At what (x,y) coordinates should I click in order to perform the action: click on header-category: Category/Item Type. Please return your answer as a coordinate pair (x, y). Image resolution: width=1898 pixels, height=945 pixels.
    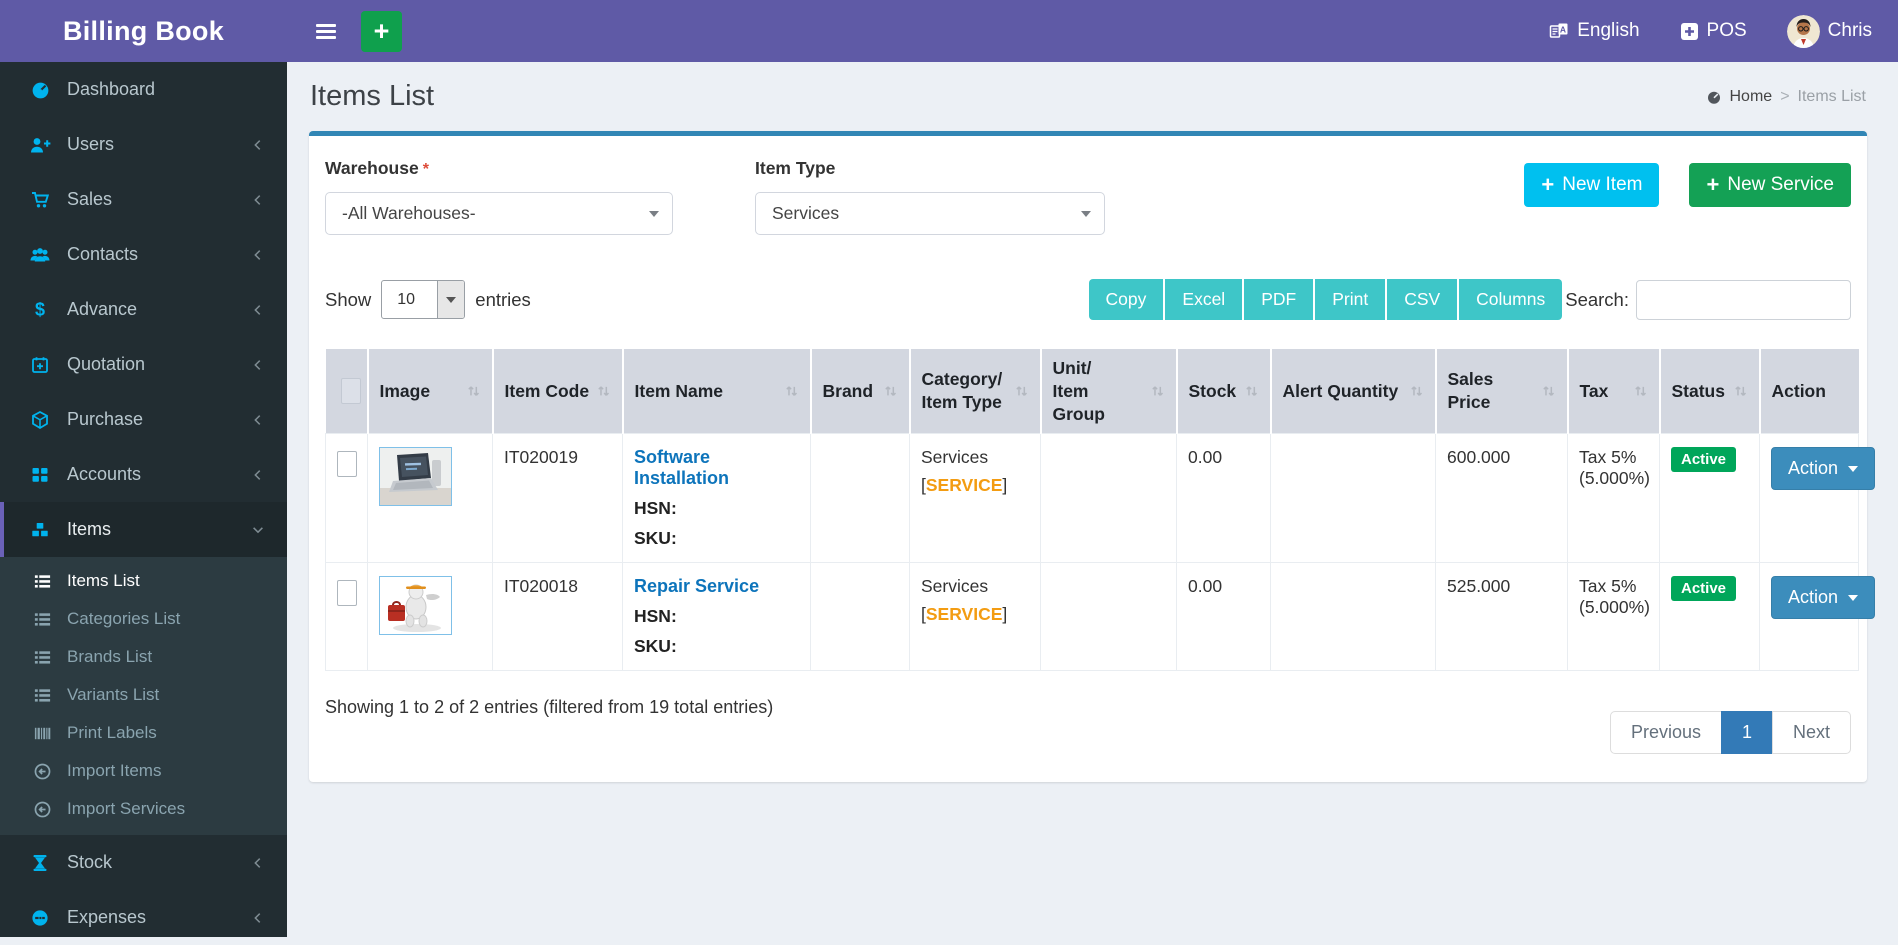
    Looking at the image, I should click on (975, 391).